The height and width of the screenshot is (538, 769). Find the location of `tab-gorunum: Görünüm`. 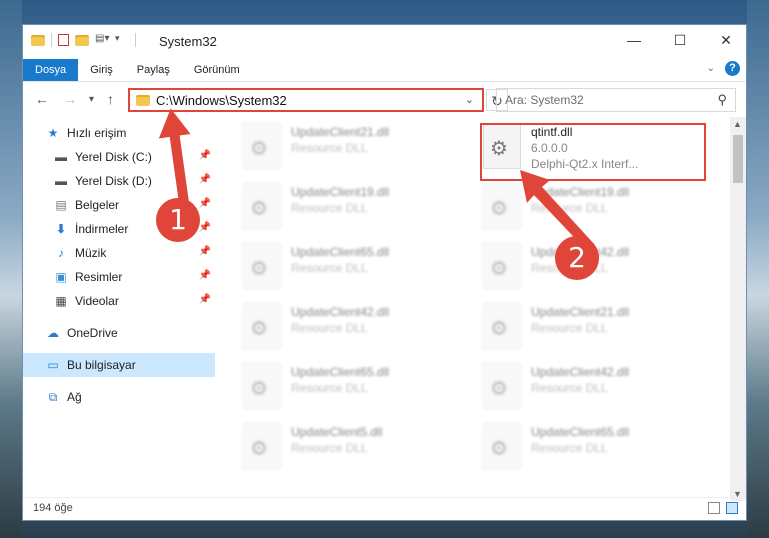

tab-gorunum: Görünüm is located at coordinates (217, 70).